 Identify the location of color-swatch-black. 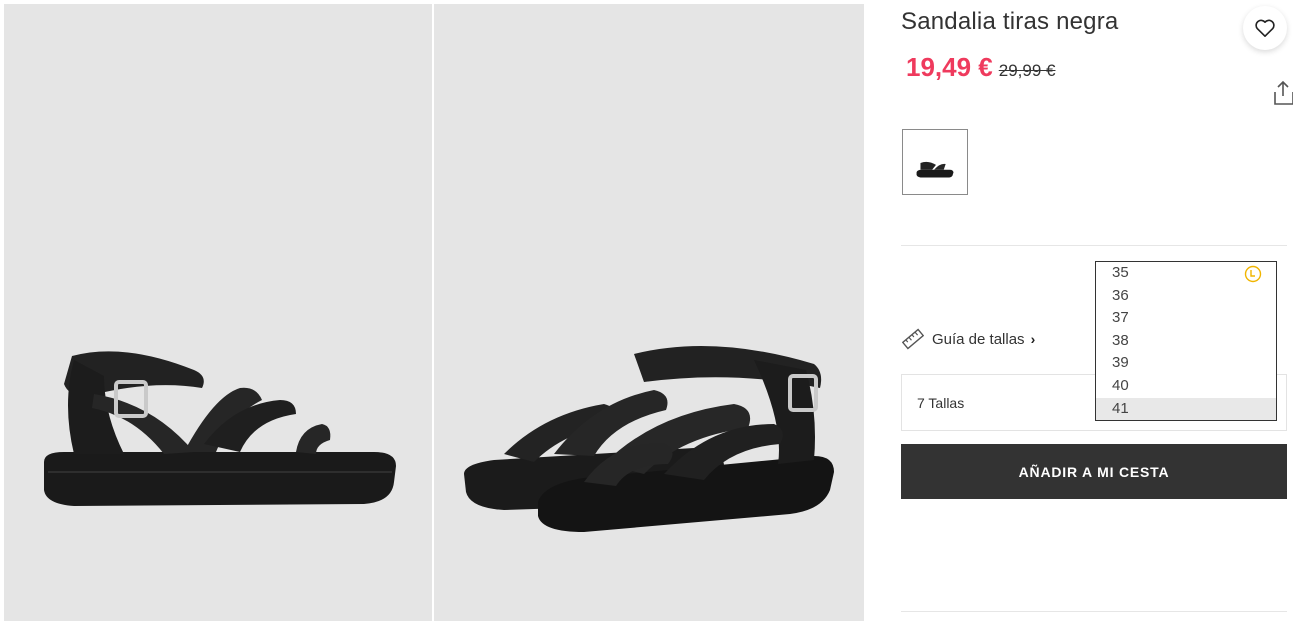
(935, 162).